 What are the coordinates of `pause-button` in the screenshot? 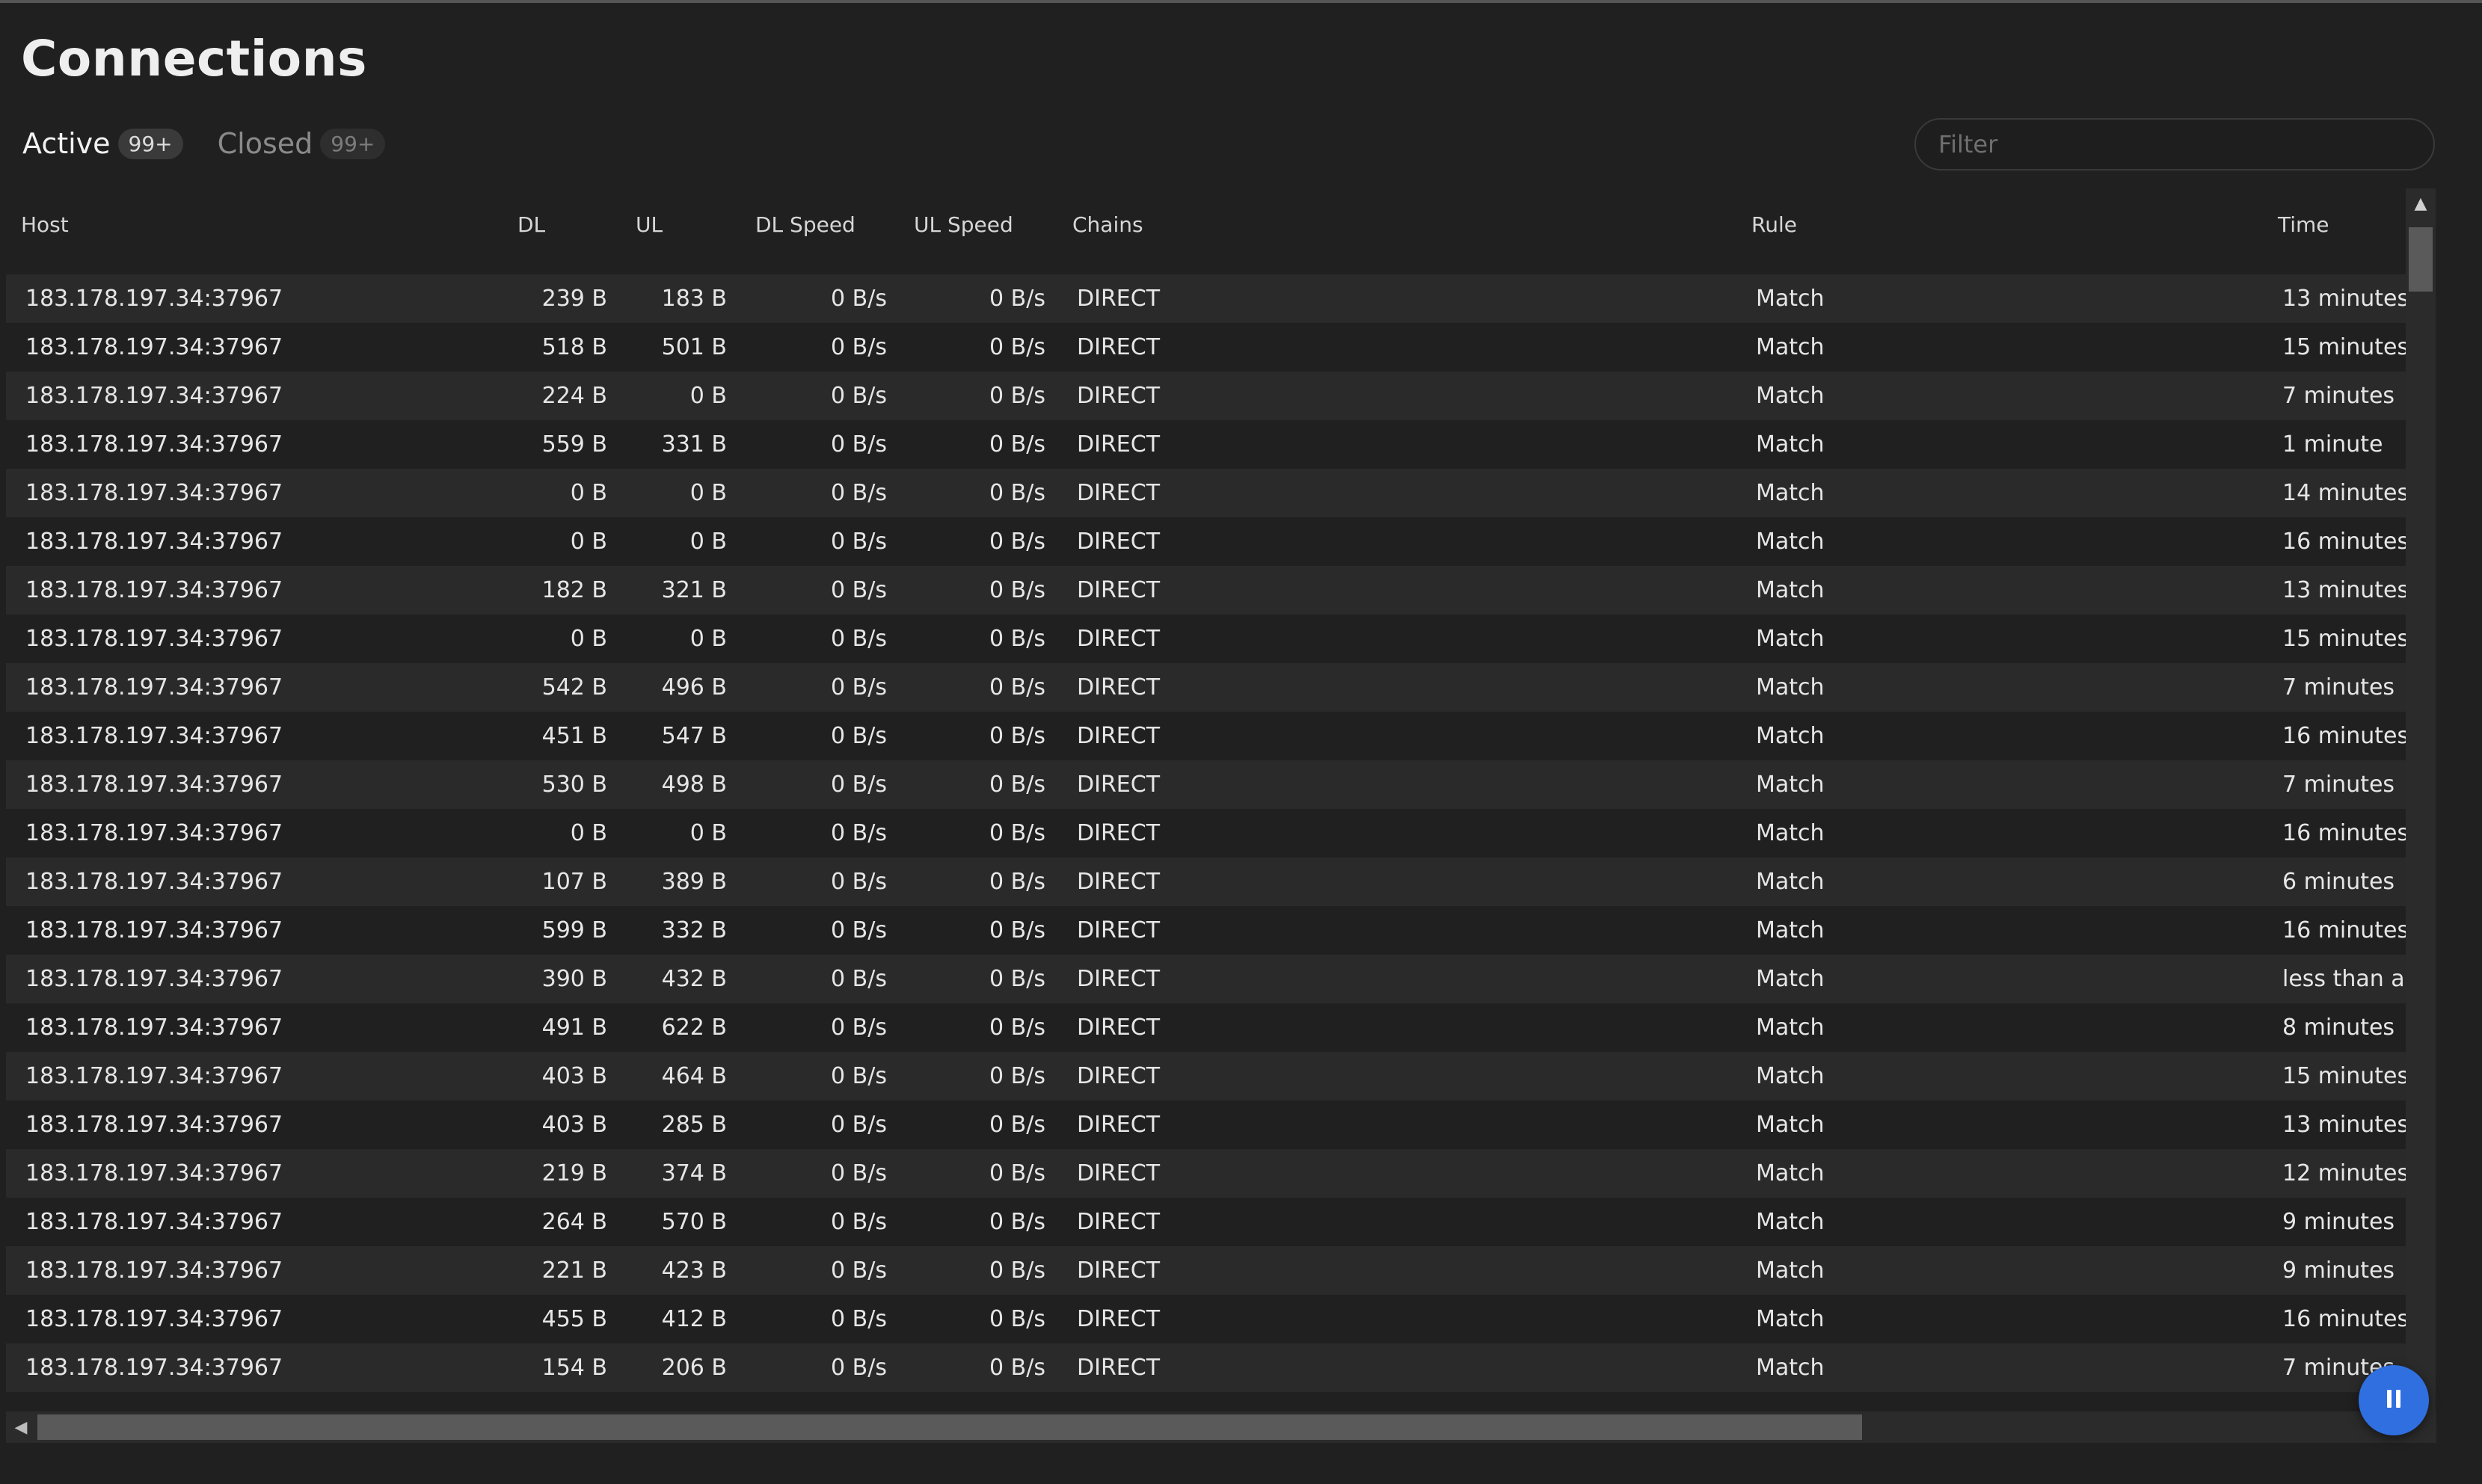 It's located at (2394, 1400).